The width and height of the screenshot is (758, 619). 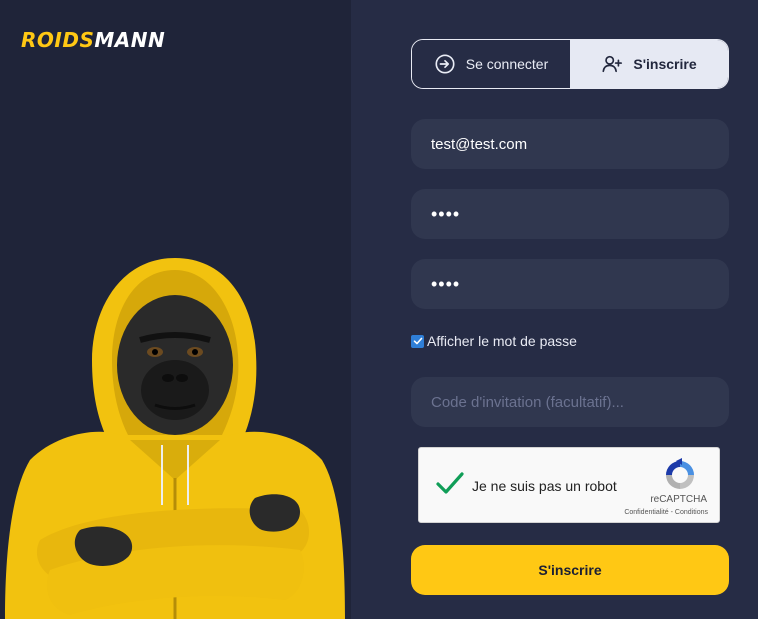 I want to click on check-icon, so click(x=417, y=341).